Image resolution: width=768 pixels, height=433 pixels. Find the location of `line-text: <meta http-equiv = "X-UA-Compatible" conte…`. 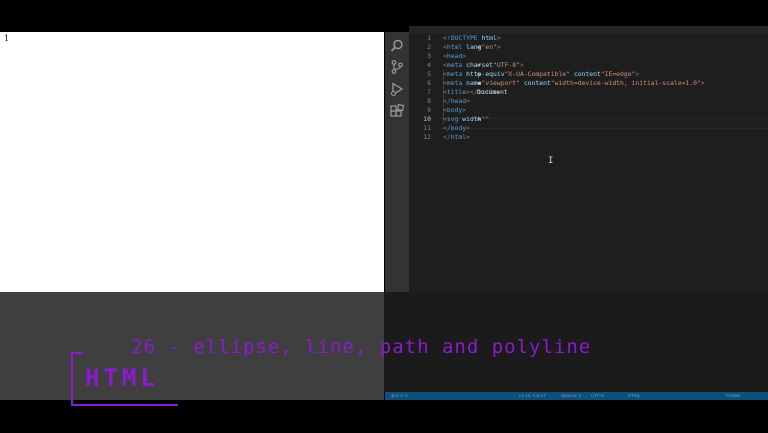

line-text: <meta http-equiv = "X-UA-Compatible" conte… is located at coordinates (541, 74).